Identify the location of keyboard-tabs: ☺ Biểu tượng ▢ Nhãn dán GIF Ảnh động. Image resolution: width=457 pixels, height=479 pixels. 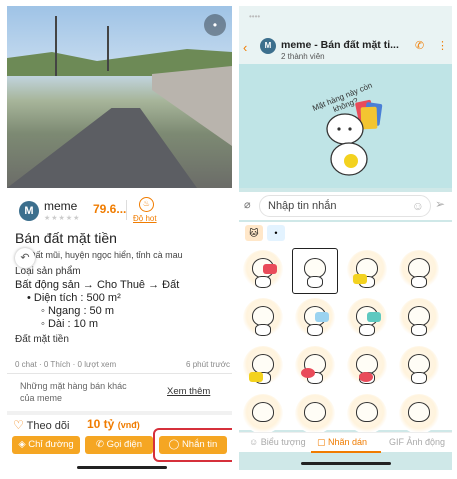
(345, 442).